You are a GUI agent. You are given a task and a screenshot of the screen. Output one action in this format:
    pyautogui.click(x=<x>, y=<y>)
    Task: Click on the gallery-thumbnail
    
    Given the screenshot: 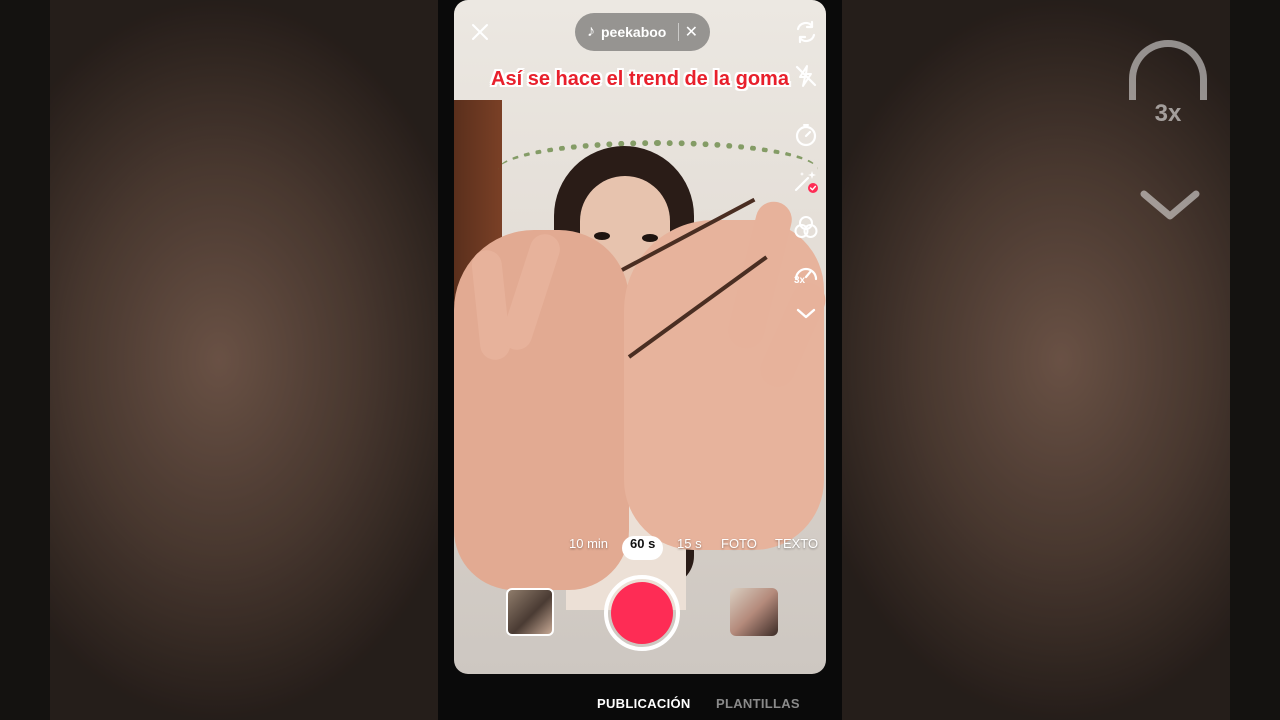 What is the action you would take?
    pyautogui.click(x=754, y=612)
    